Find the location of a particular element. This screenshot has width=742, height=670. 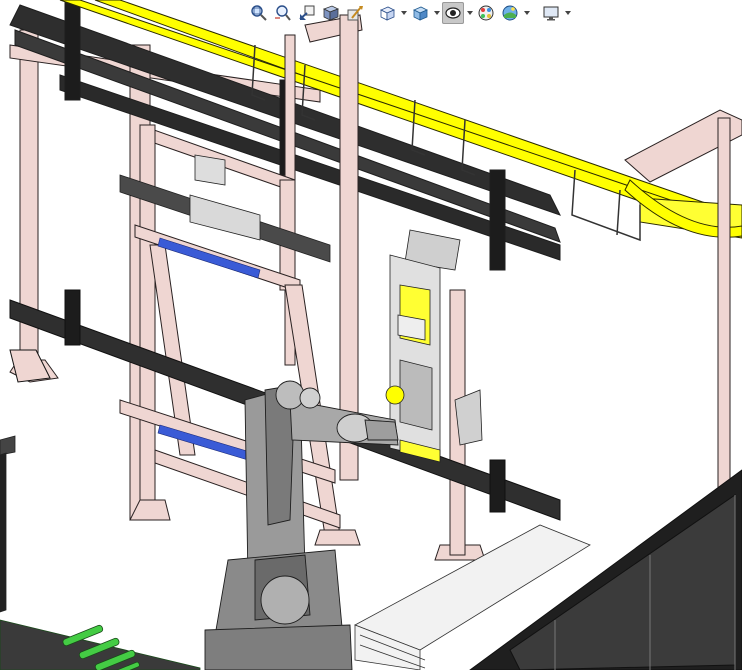

dynamic-annotation-icon is located at coordinates (355, 13).